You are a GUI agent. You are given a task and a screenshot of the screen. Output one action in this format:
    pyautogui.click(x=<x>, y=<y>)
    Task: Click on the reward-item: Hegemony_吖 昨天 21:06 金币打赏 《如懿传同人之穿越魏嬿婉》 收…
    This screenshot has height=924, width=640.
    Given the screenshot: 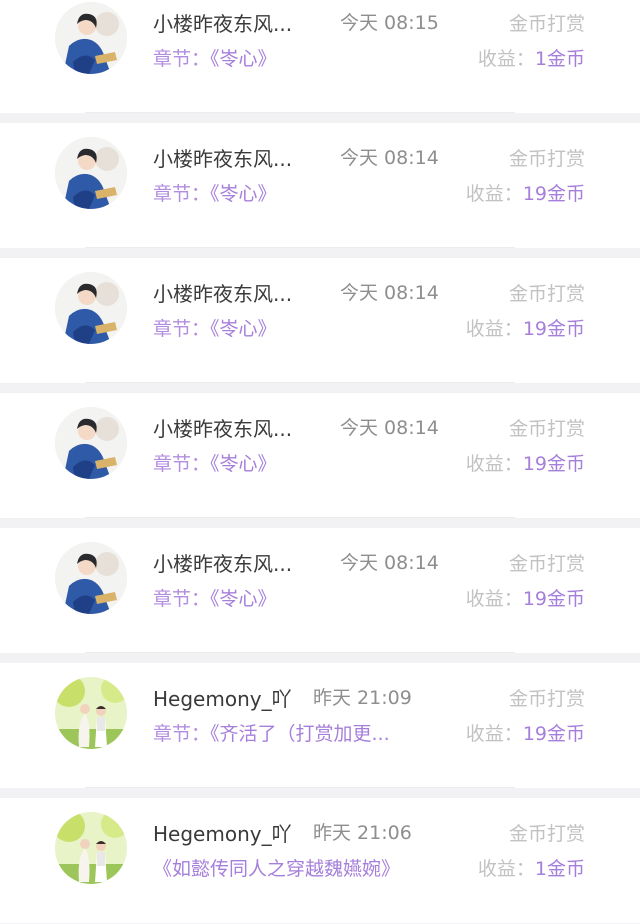 What is the action you would take?
    pyautogui.click(x=320, y=860)
    